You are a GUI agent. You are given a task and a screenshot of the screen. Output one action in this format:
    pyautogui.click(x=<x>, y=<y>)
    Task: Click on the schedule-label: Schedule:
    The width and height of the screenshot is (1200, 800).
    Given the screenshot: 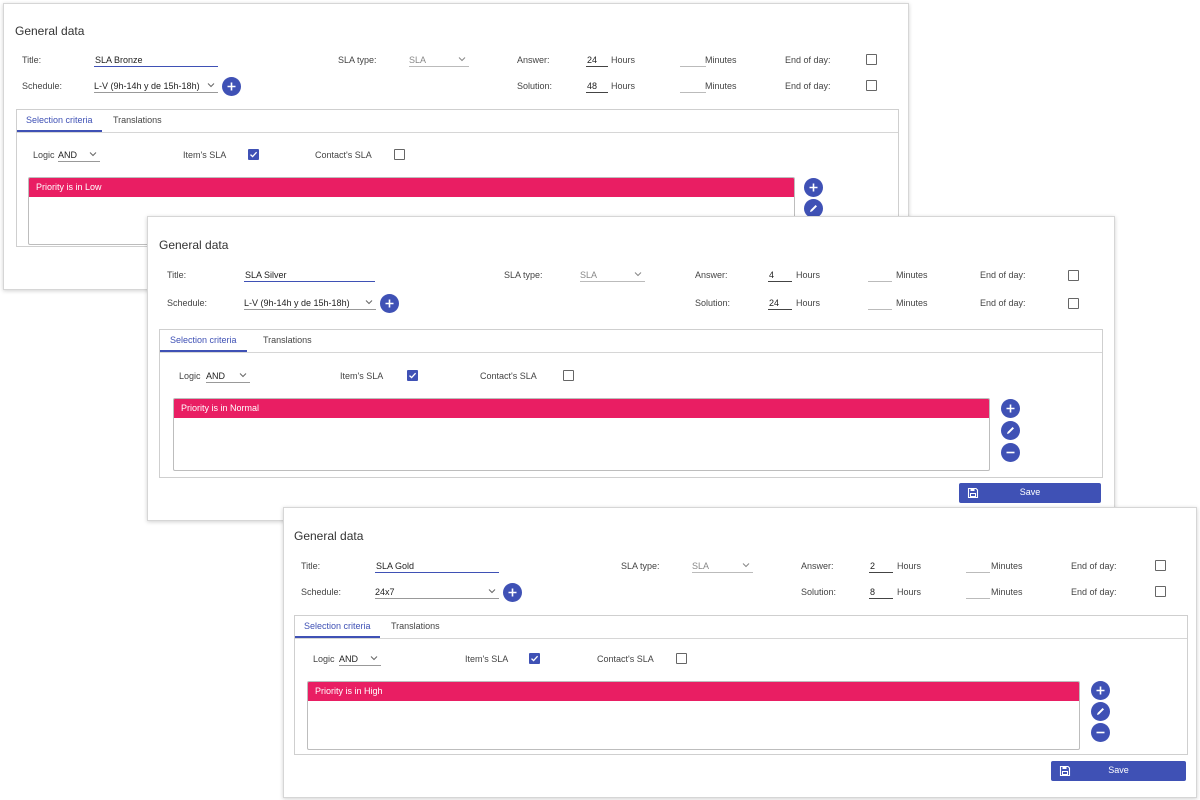 What is the action you would take?
    pyautogui.click(x=321, y=592)
    